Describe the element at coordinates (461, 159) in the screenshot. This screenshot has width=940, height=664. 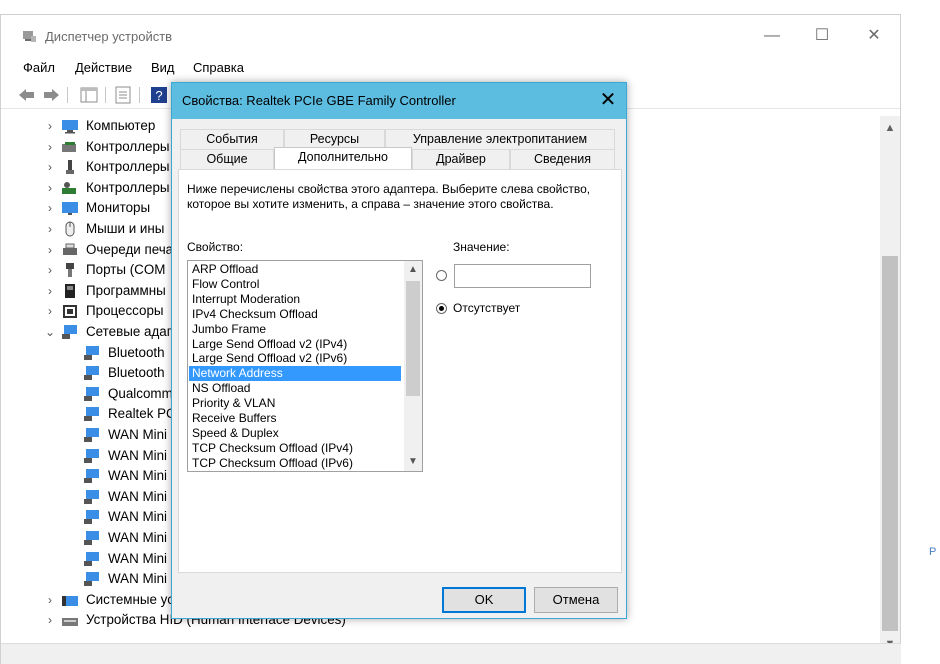
I see `tab-driver: Драйвер` at that location.